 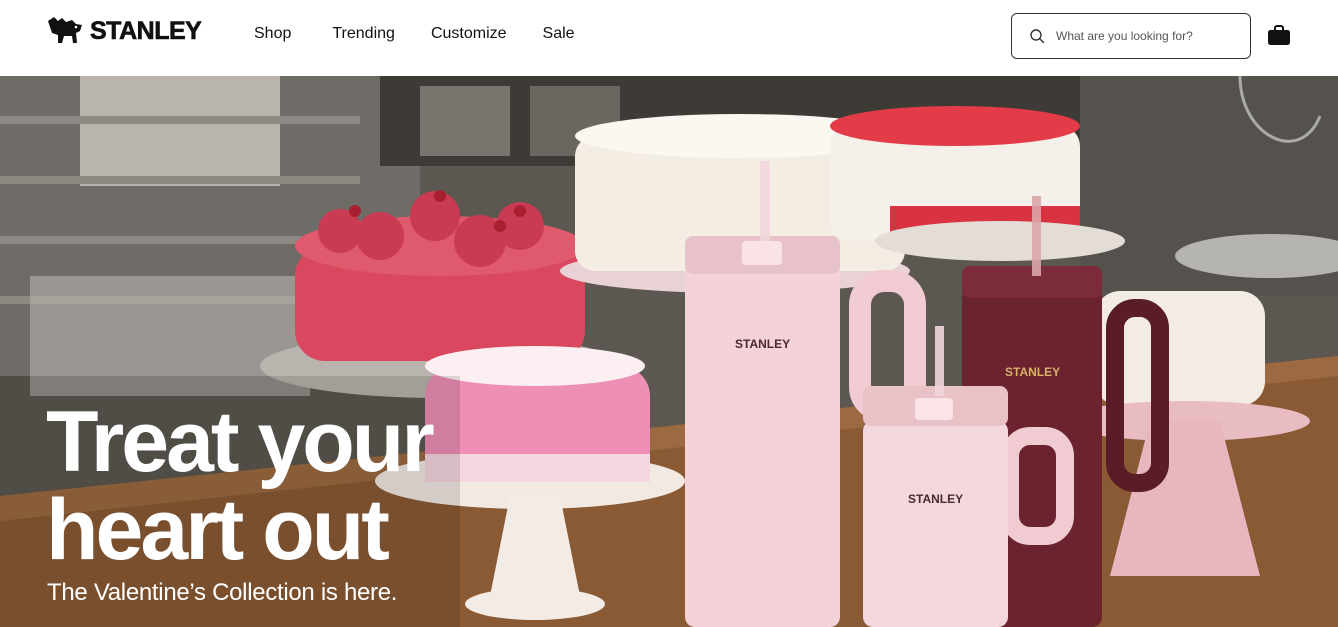 What do you see at coordinates (469, 34) in the screenshot?
I see `nav-customize: Customize` at bounding box center [469, 34].